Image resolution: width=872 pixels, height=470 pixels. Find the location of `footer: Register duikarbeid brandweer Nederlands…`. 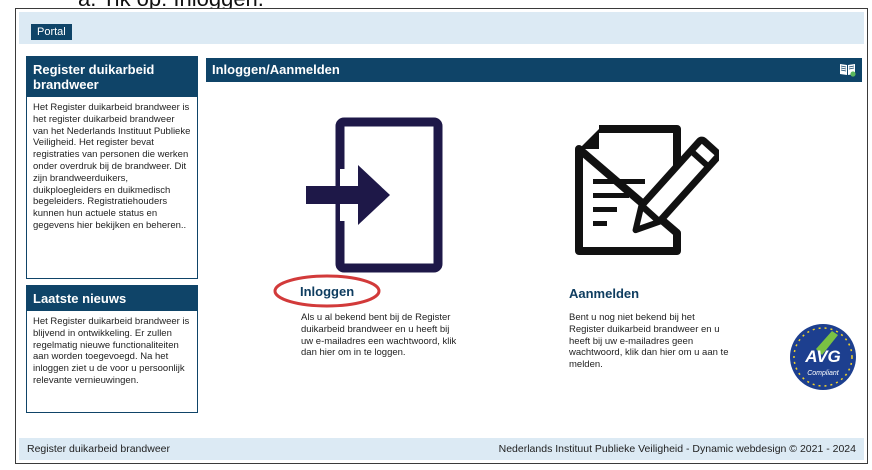

footer: Register duikarbeid brandweer Nederlands… is located at coordinates (441, 449).